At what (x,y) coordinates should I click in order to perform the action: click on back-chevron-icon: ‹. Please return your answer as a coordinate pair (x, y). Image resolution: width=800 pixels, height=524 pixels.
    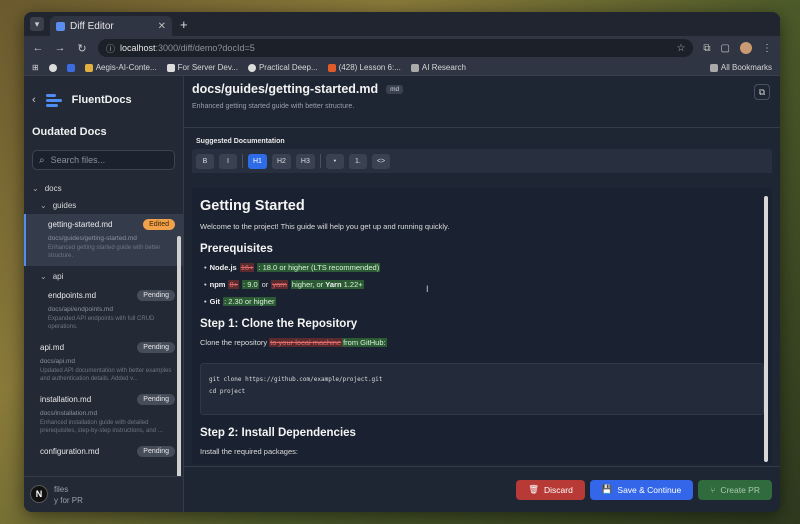
    Looking at the image, I should click on (34, 100).